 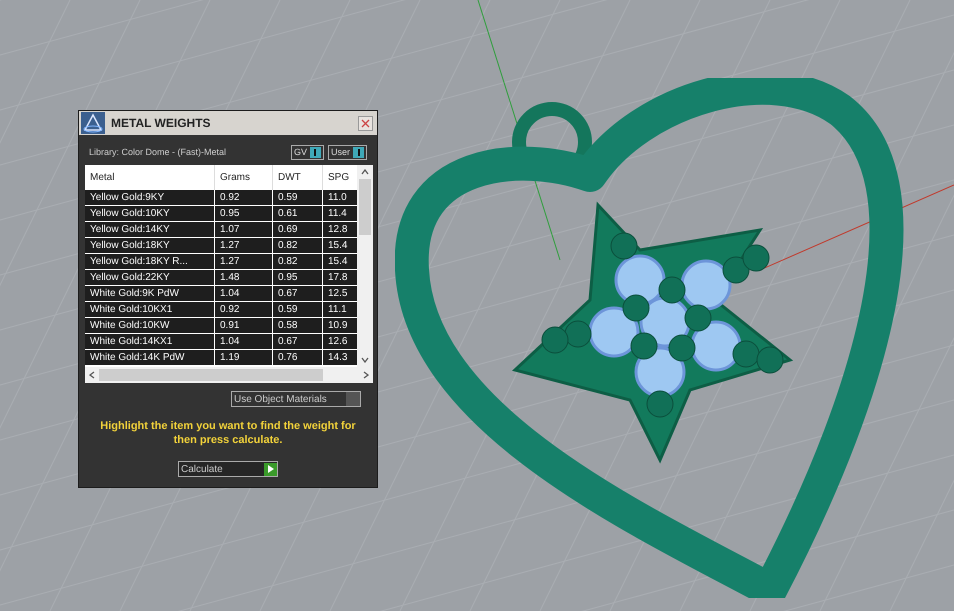 I want to click on library-label: Library: Color Dome - (Fast)-Metal, so click(x=158, y=152).